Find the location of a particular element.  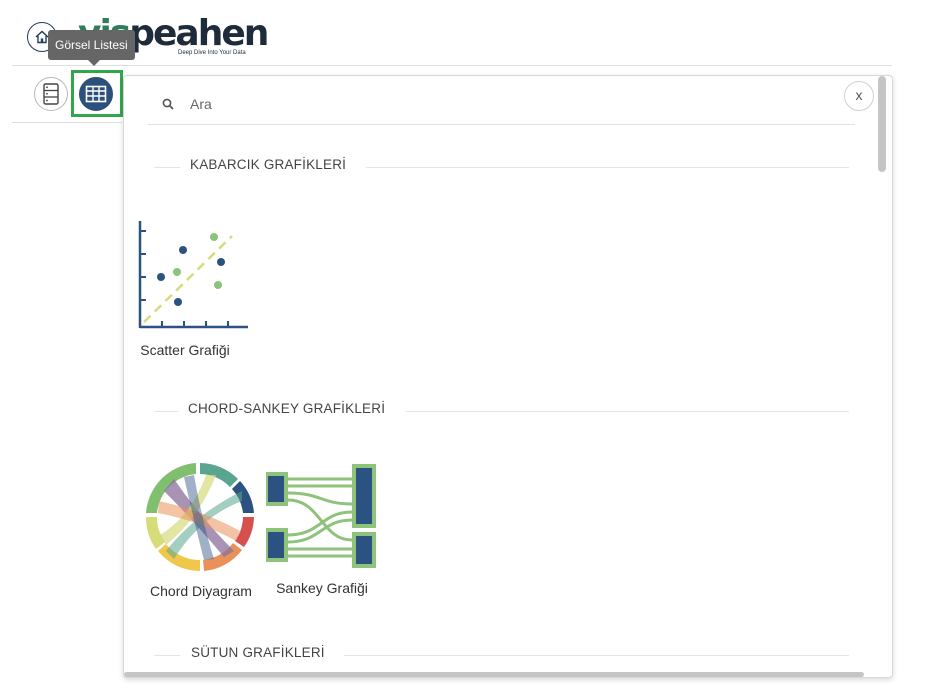

chord-diagram-icon is located at coordinates (199, 517).